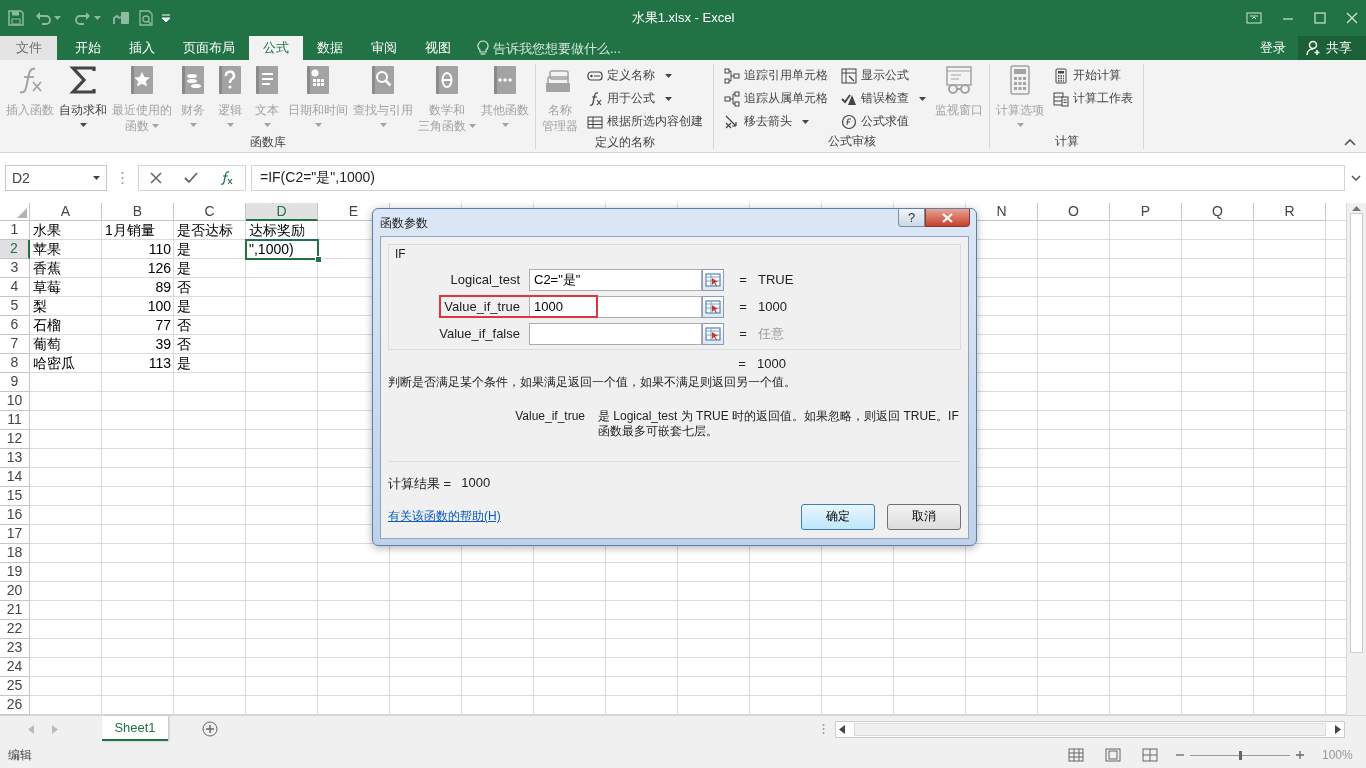  Describe the element at coordinates (615, 306) in the screenshot. I see `argument-field: 1000` at that location.